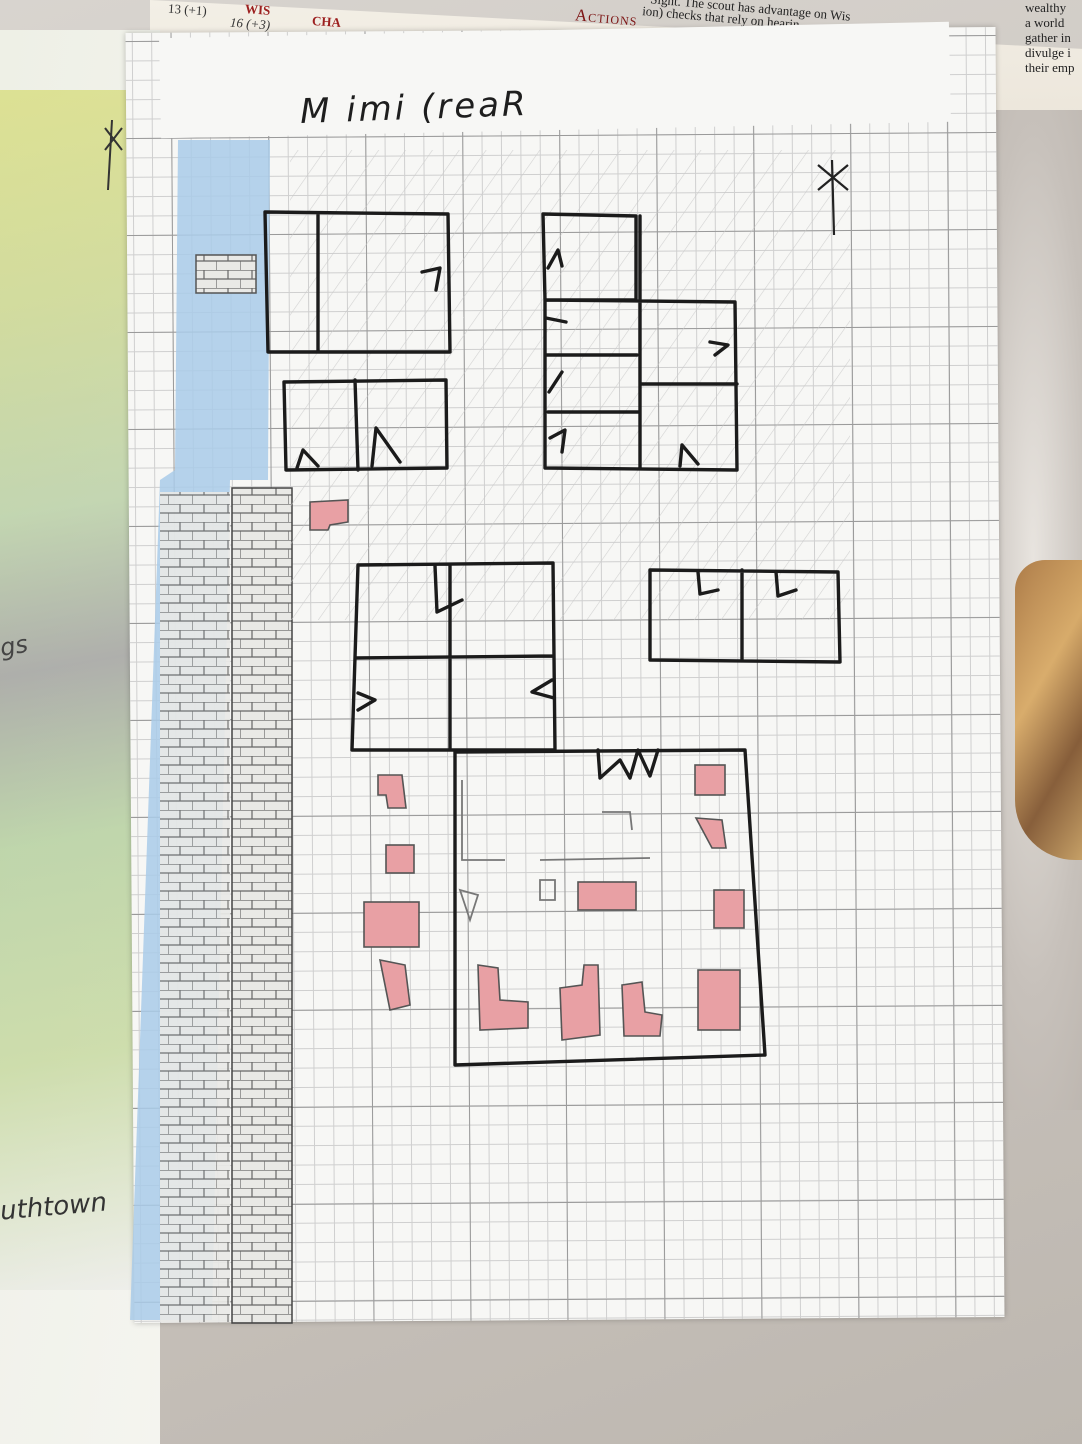 The height and width of the screenshot is (1444, 1082). Describe the element at coordinates (595, 836) in the screenshot. I see `interior-table` at that location.